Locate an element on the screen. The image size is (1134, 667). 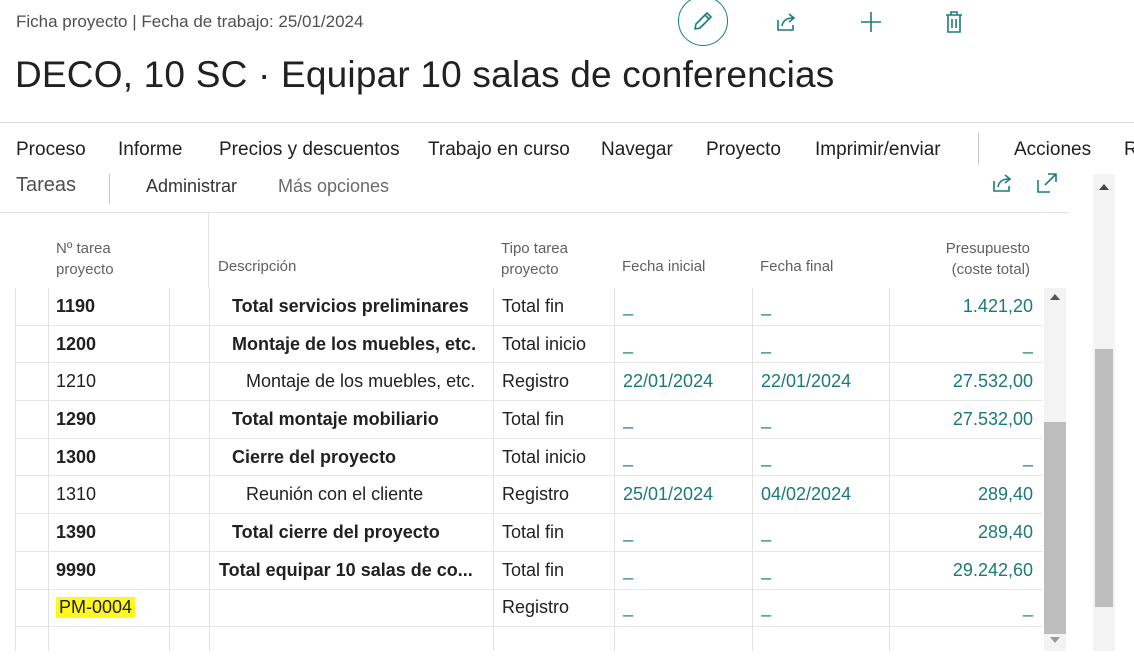
cell-no: 1210 is located at coordinates (116, 381).